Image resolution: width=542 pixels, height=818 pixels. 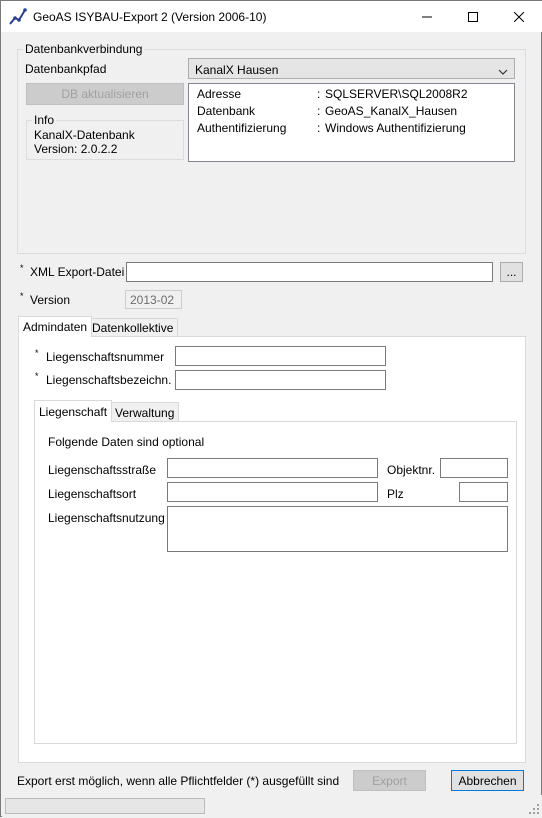 What do you see at coordinates (106, 518) in the screenshot?
I see `liegenschaftsnutzung-label: Liegenschaftsnutzung` at bounding box center [106, 518].